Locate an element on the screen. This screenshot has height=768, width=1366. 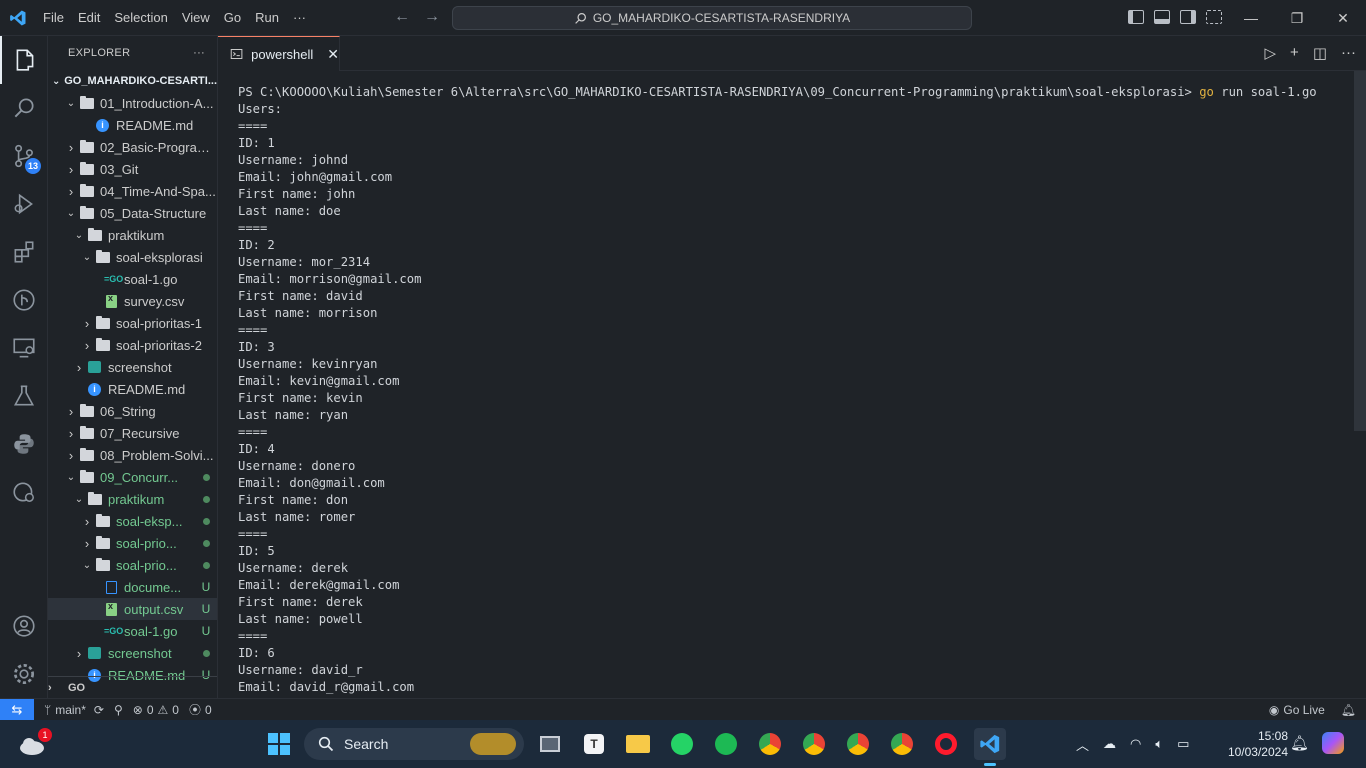
chevron-up-icon: ︿ is located at coordinates (1082, 744).